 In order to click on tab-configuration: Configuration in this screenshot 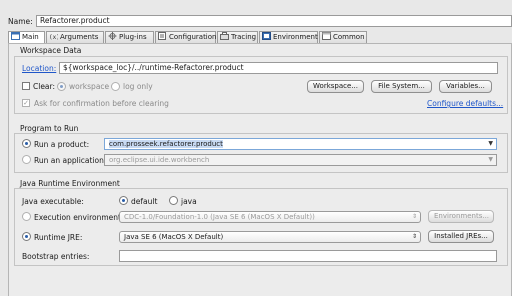, I will do `click(185, 37)`.